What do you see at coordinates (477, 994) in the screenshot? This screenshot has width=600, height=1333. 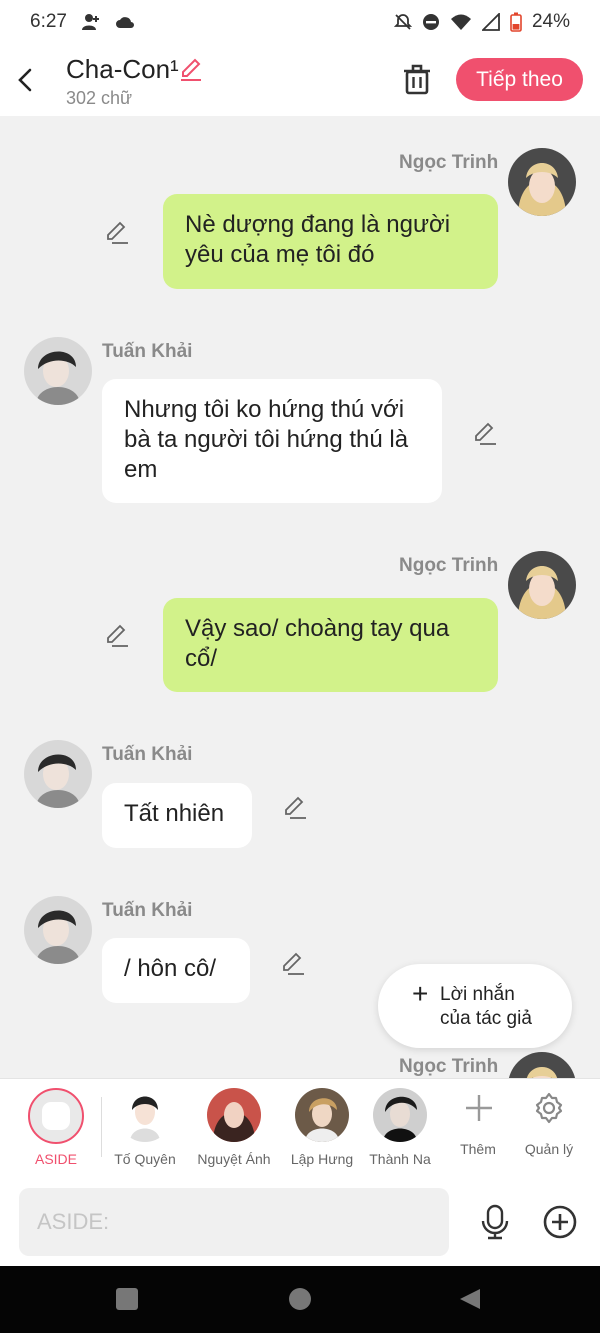 I see `author-note-label-line1: Lời nhắn` at bounding box center [477, 994].